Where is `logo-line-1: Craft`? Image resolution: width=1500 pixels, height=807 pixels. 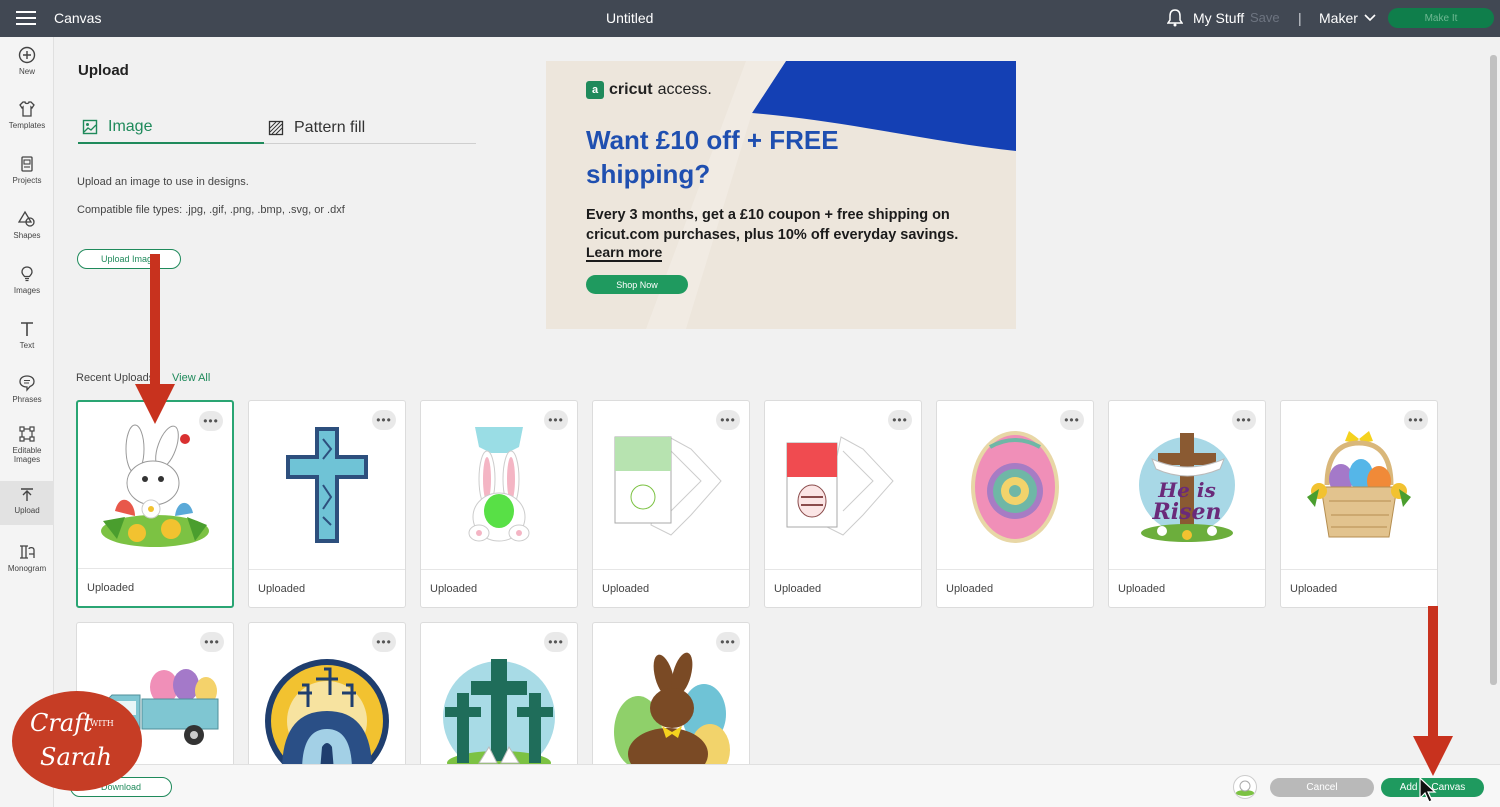
logo-line-1: Craft is located at coordinates (61, 723).